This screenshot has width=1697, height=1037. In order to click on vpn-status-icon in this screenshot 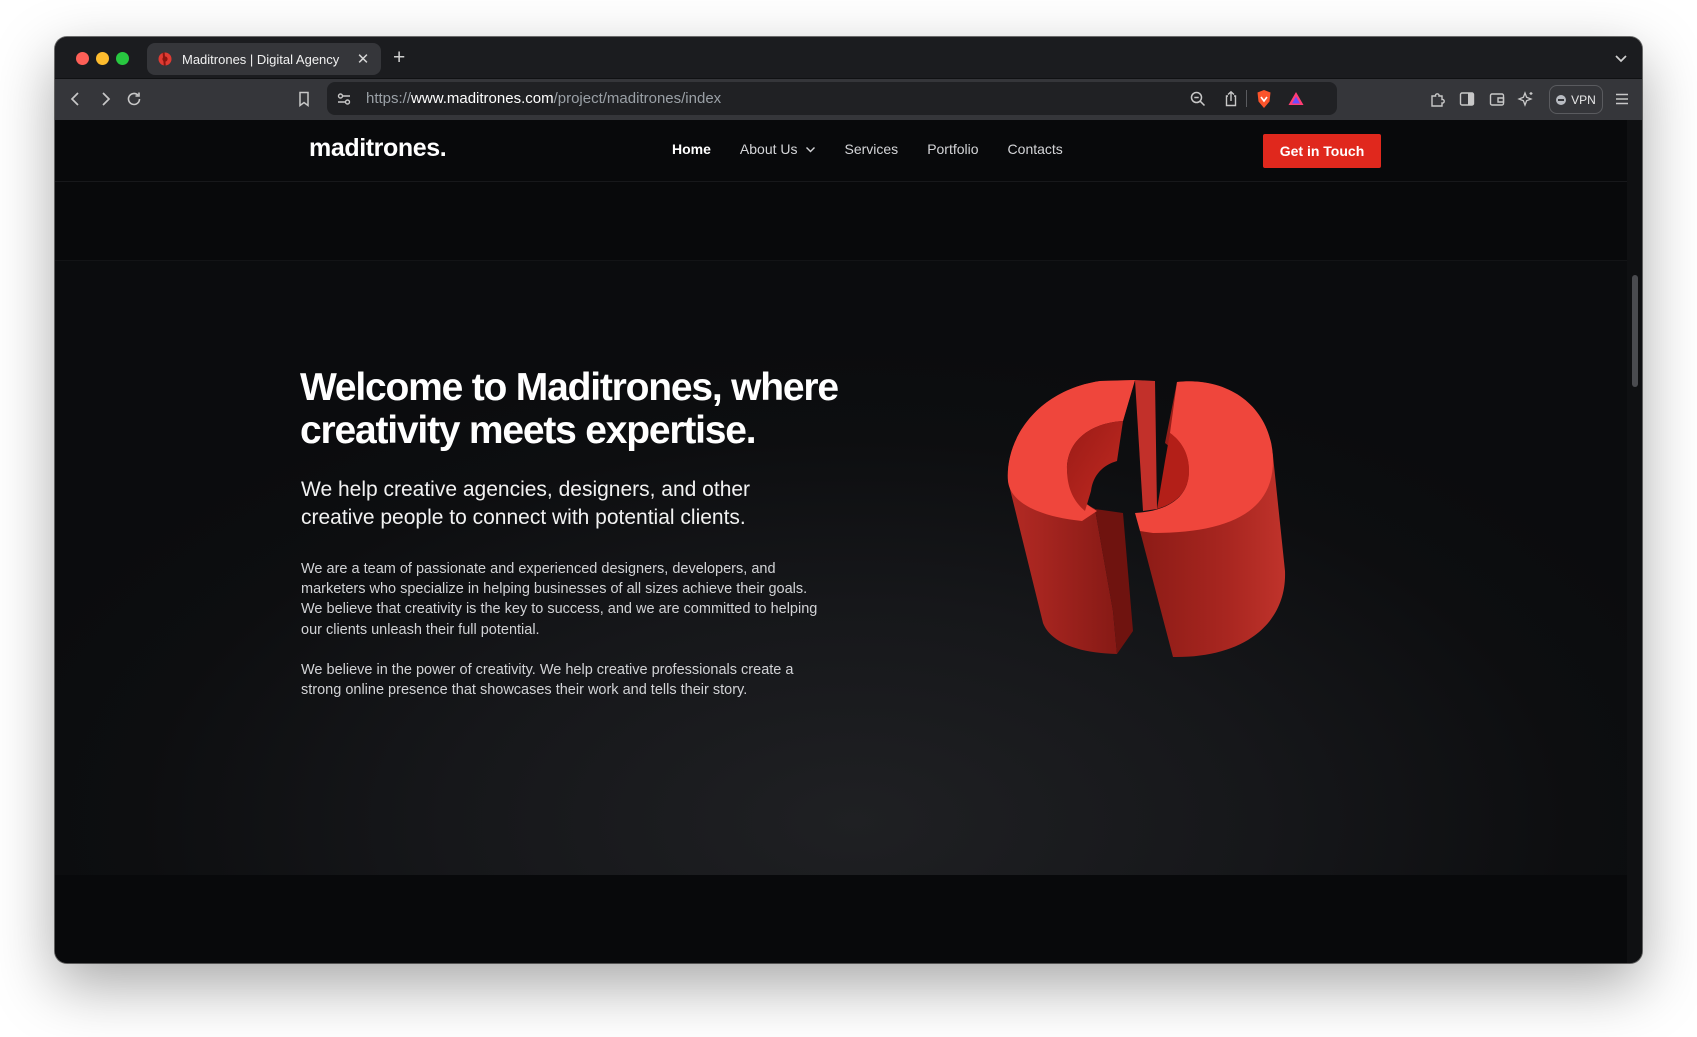, I will do `click(1561, 99)`.